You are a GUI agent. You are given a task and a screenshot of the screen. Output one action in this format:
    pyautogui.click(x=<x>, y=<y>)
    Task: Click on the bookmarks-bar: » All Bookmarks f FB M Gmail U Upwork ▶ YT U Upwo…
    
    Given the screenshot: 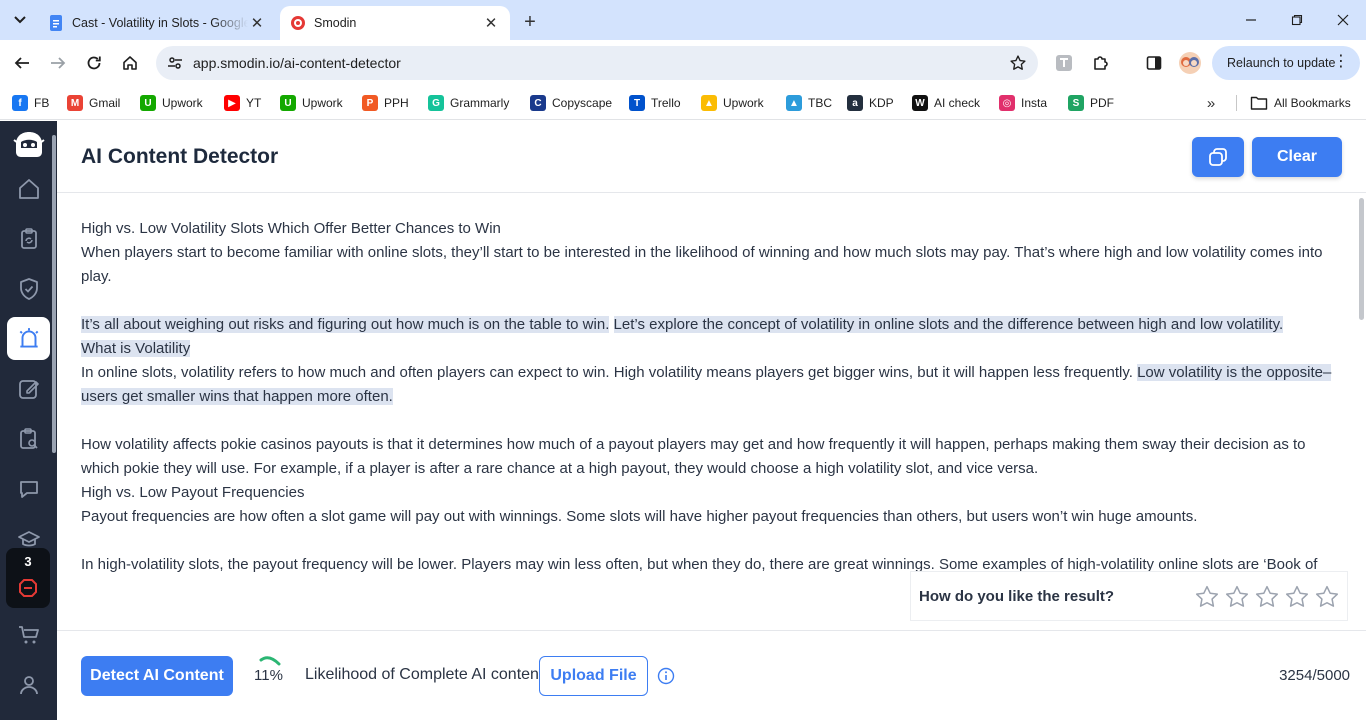 What is the action you would take?
    pyautogui.click(x=683, y=103)
    